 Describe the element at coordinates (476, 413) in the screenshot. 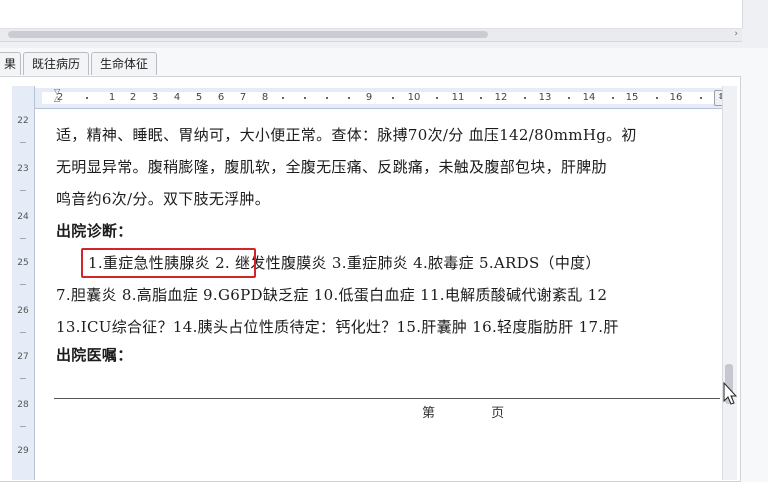

I see `page-footer: 第 页` at that location.